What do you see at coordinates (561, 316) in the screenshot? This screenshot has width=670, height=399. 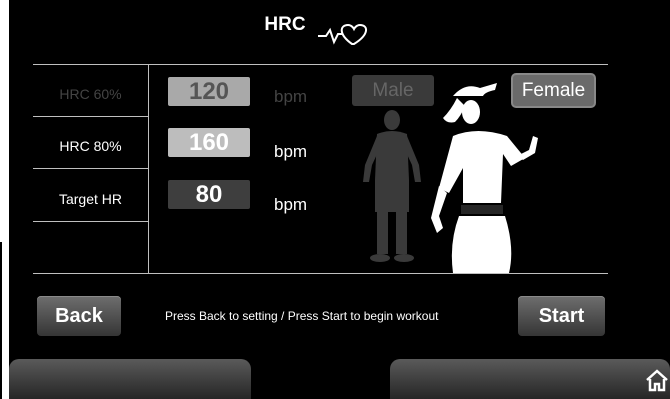 I see `start-button: Start` at bounding box center [561, 316].